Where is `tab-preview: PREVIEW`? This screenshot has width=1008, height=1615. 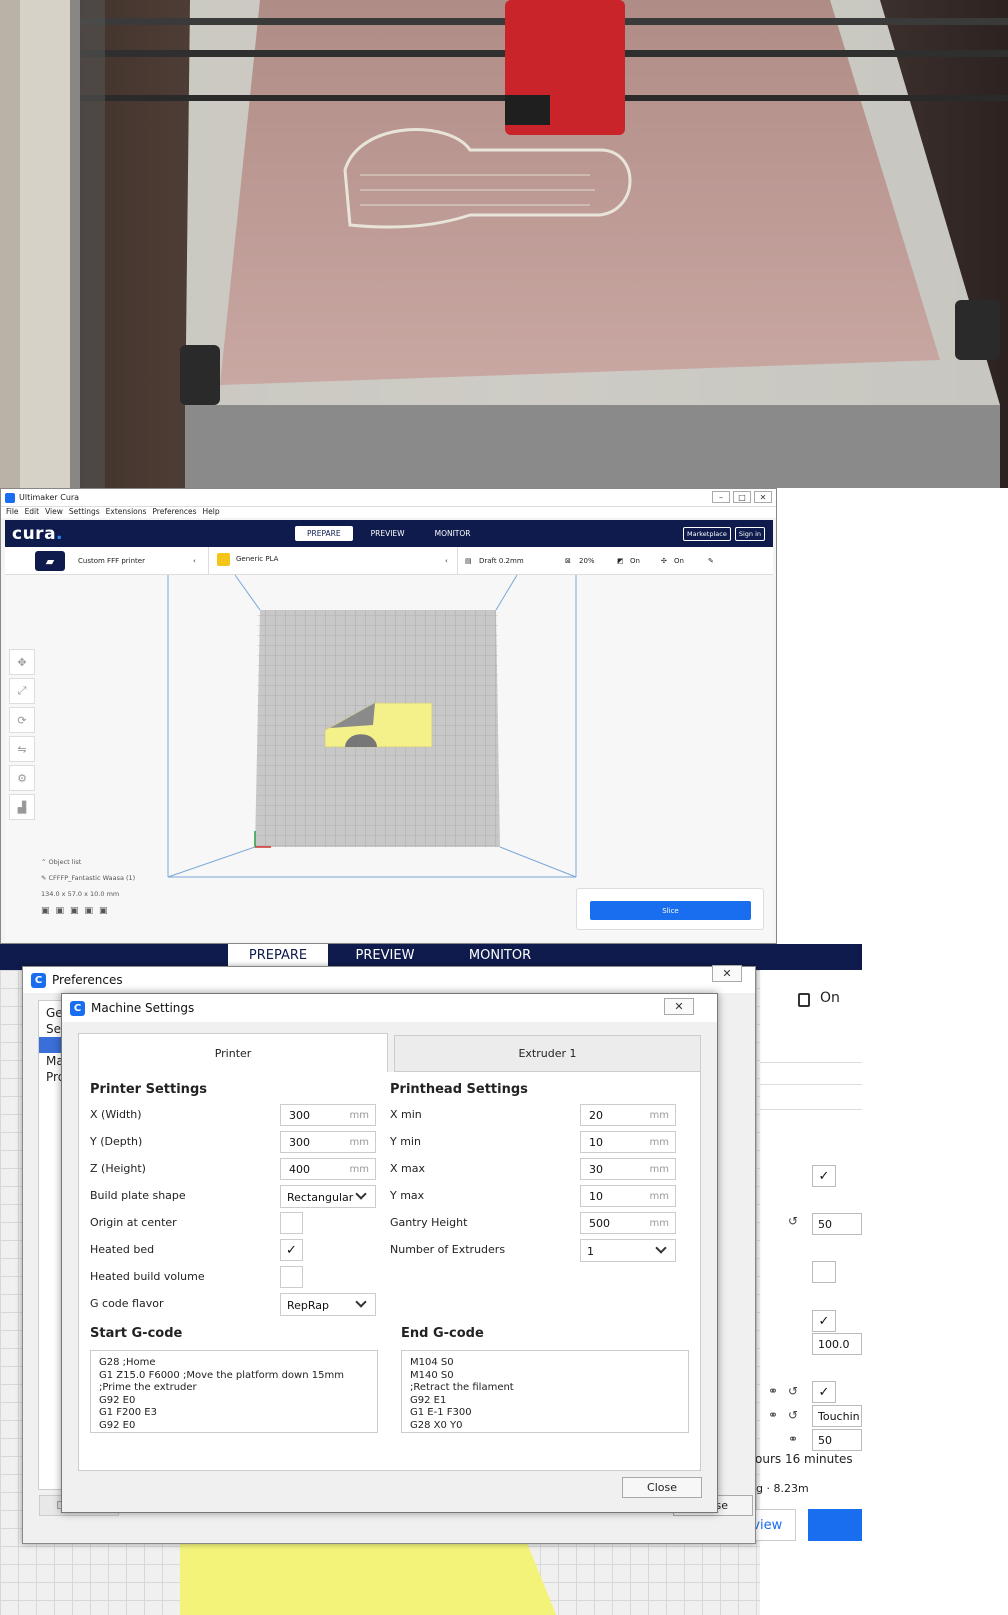
tab-preview: PREVIEW is located at coordinates (388, 533).